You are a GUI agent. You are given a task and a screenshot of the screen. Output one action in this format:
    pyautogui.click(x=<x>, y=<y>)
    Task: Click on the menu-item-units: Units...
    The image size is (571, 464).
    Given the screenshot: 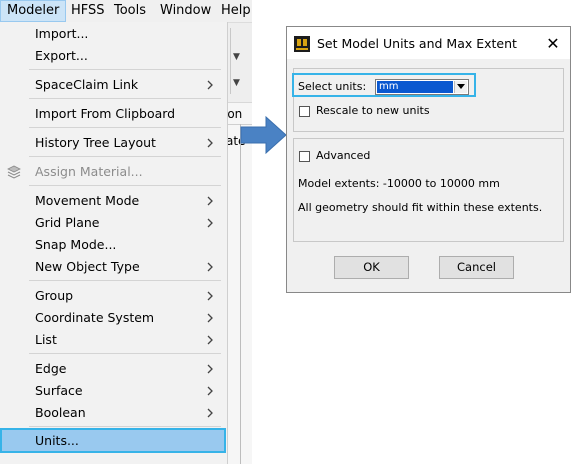 What is the action you would take?
    pyautogui.click(x=113, y=440)
    